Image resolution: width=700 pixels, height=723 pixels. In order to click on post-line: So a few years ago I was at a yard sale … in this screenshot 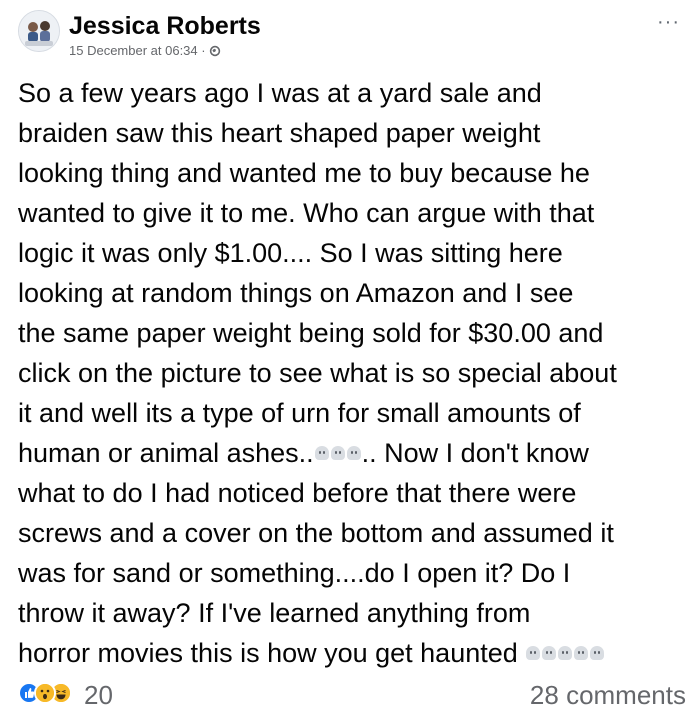, I will do `click(280, 93)`.